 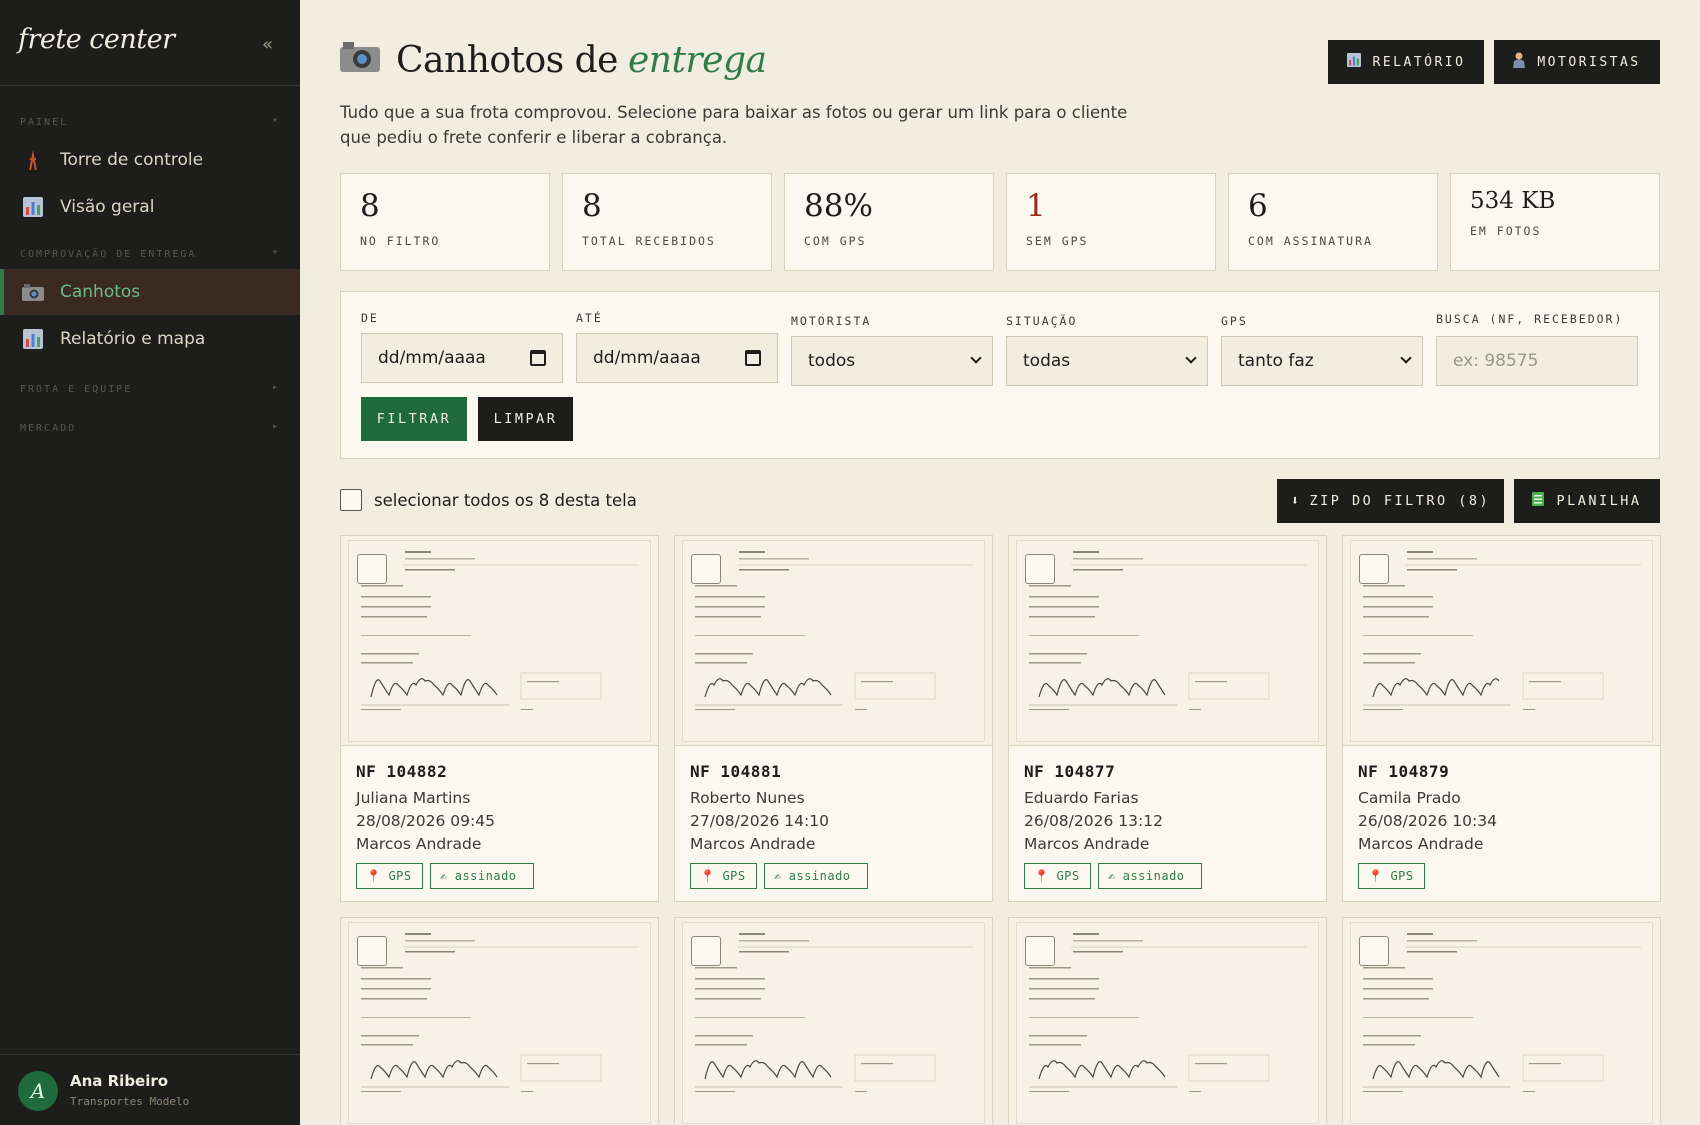 I want to click on status-select: todas, so click(x=1107, y=361).